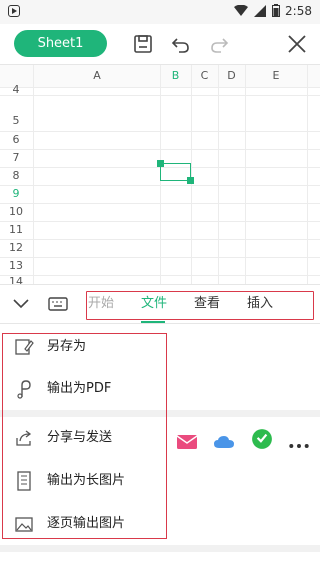 The height and width of the screenshot is (569, 320). What do you see at coordinates (16, 194) in the screenshot?
I see `row-number-9: 9` at bounding box center [16, 194].